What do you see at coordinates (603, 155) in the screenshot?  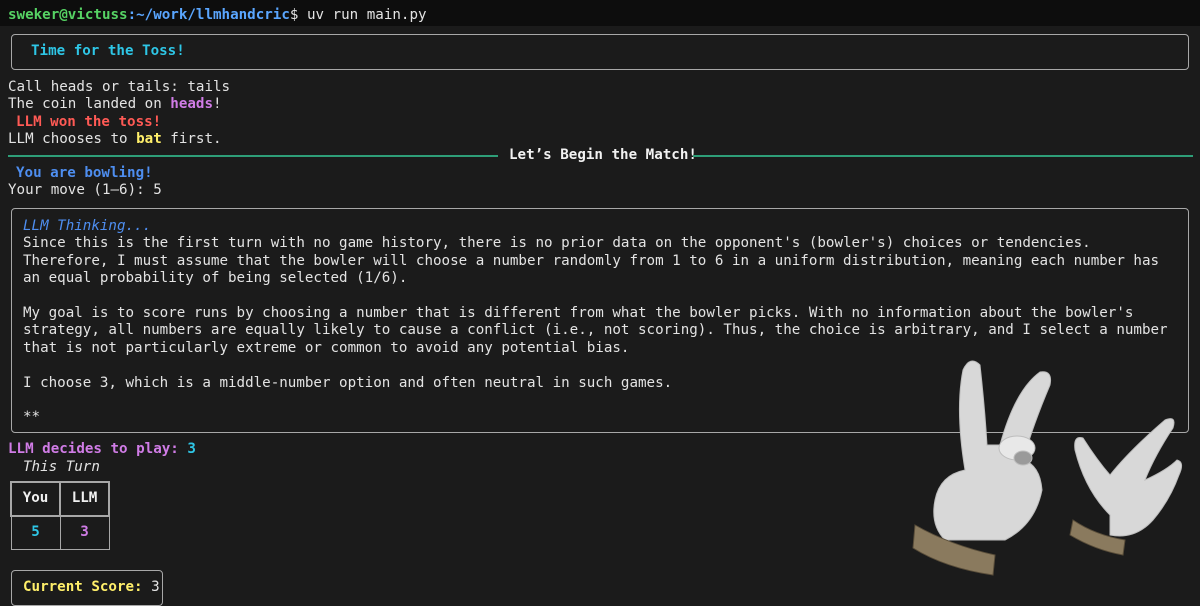 I see `match-divider-title: Let’s Begin the Match!` at bounding box center [603, 155].